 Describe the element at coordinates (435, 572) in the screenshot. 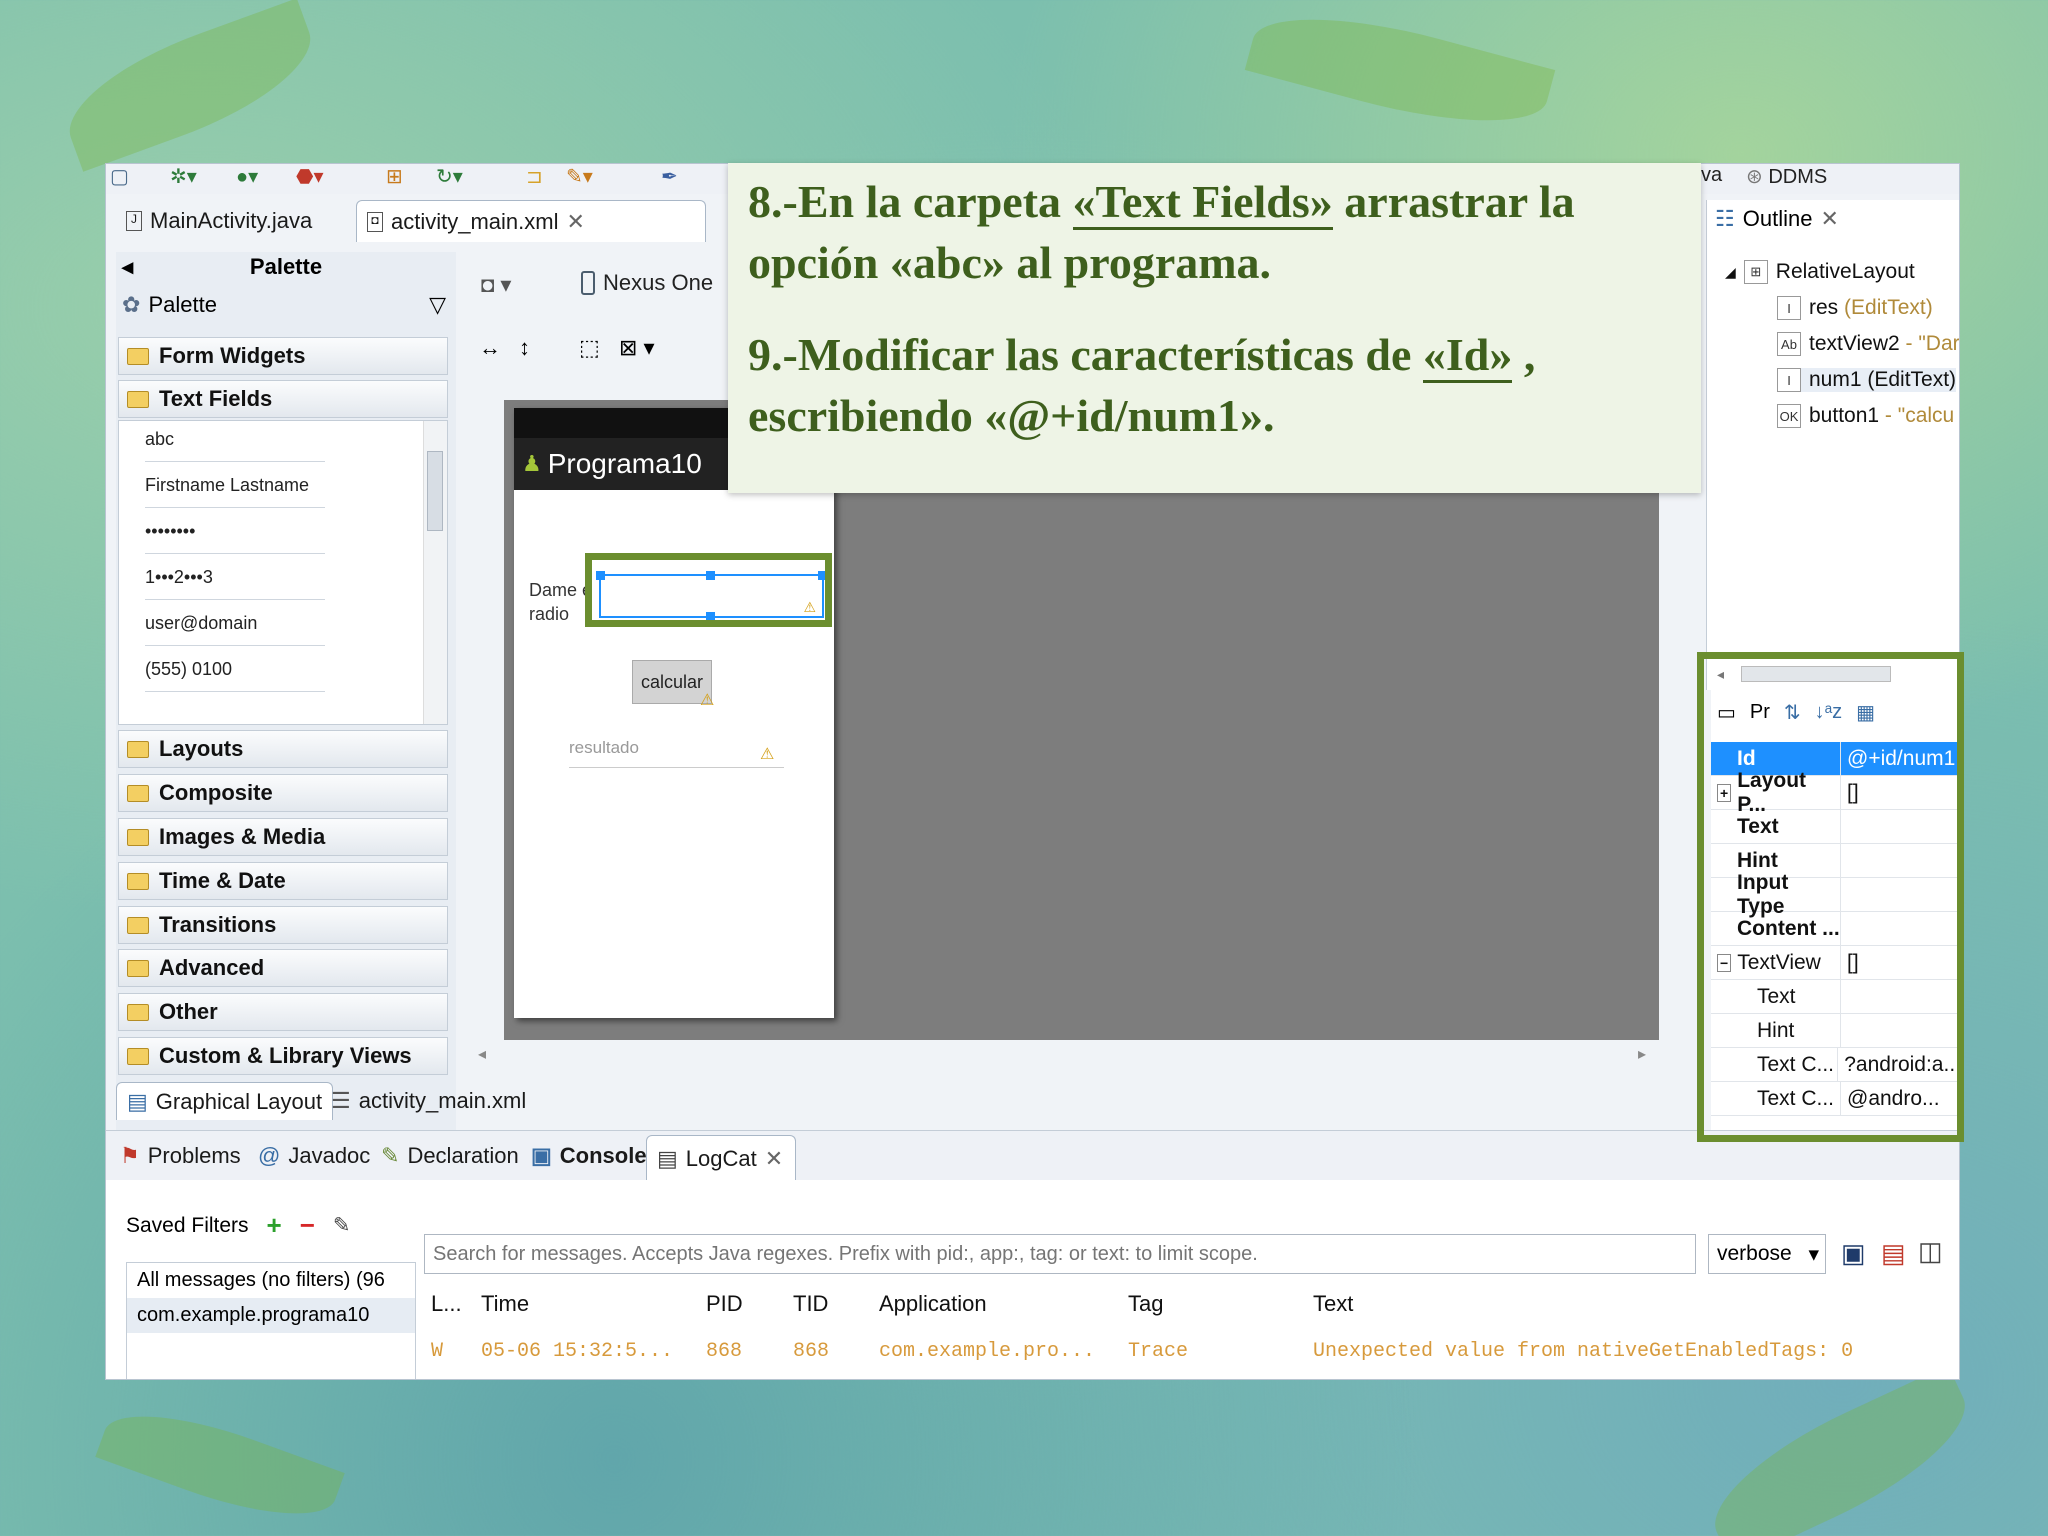

I see `palette-scrollbar` at that location.